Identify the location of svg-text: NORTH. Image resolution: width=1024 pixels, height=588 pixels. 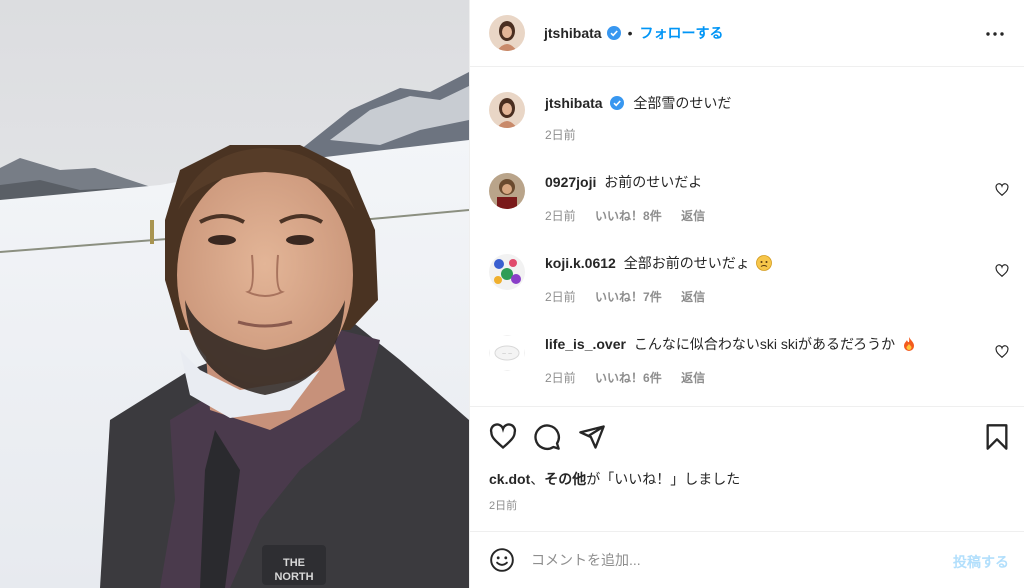
(293, 577).